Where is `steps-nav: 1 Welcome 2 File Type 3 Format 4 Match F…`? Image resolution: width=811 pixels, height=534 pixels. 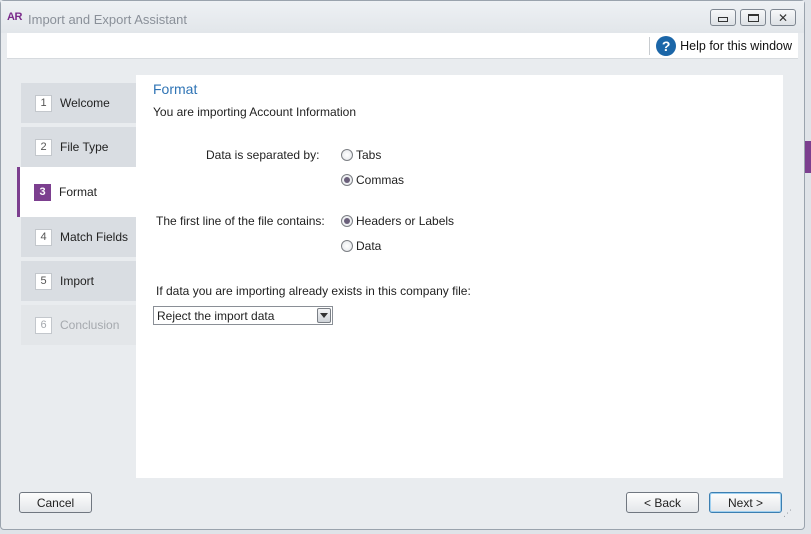
steps-nav: 1 Welcome 2 File Type 3 Format 4 Match F… is located at coordinates (77, 216).